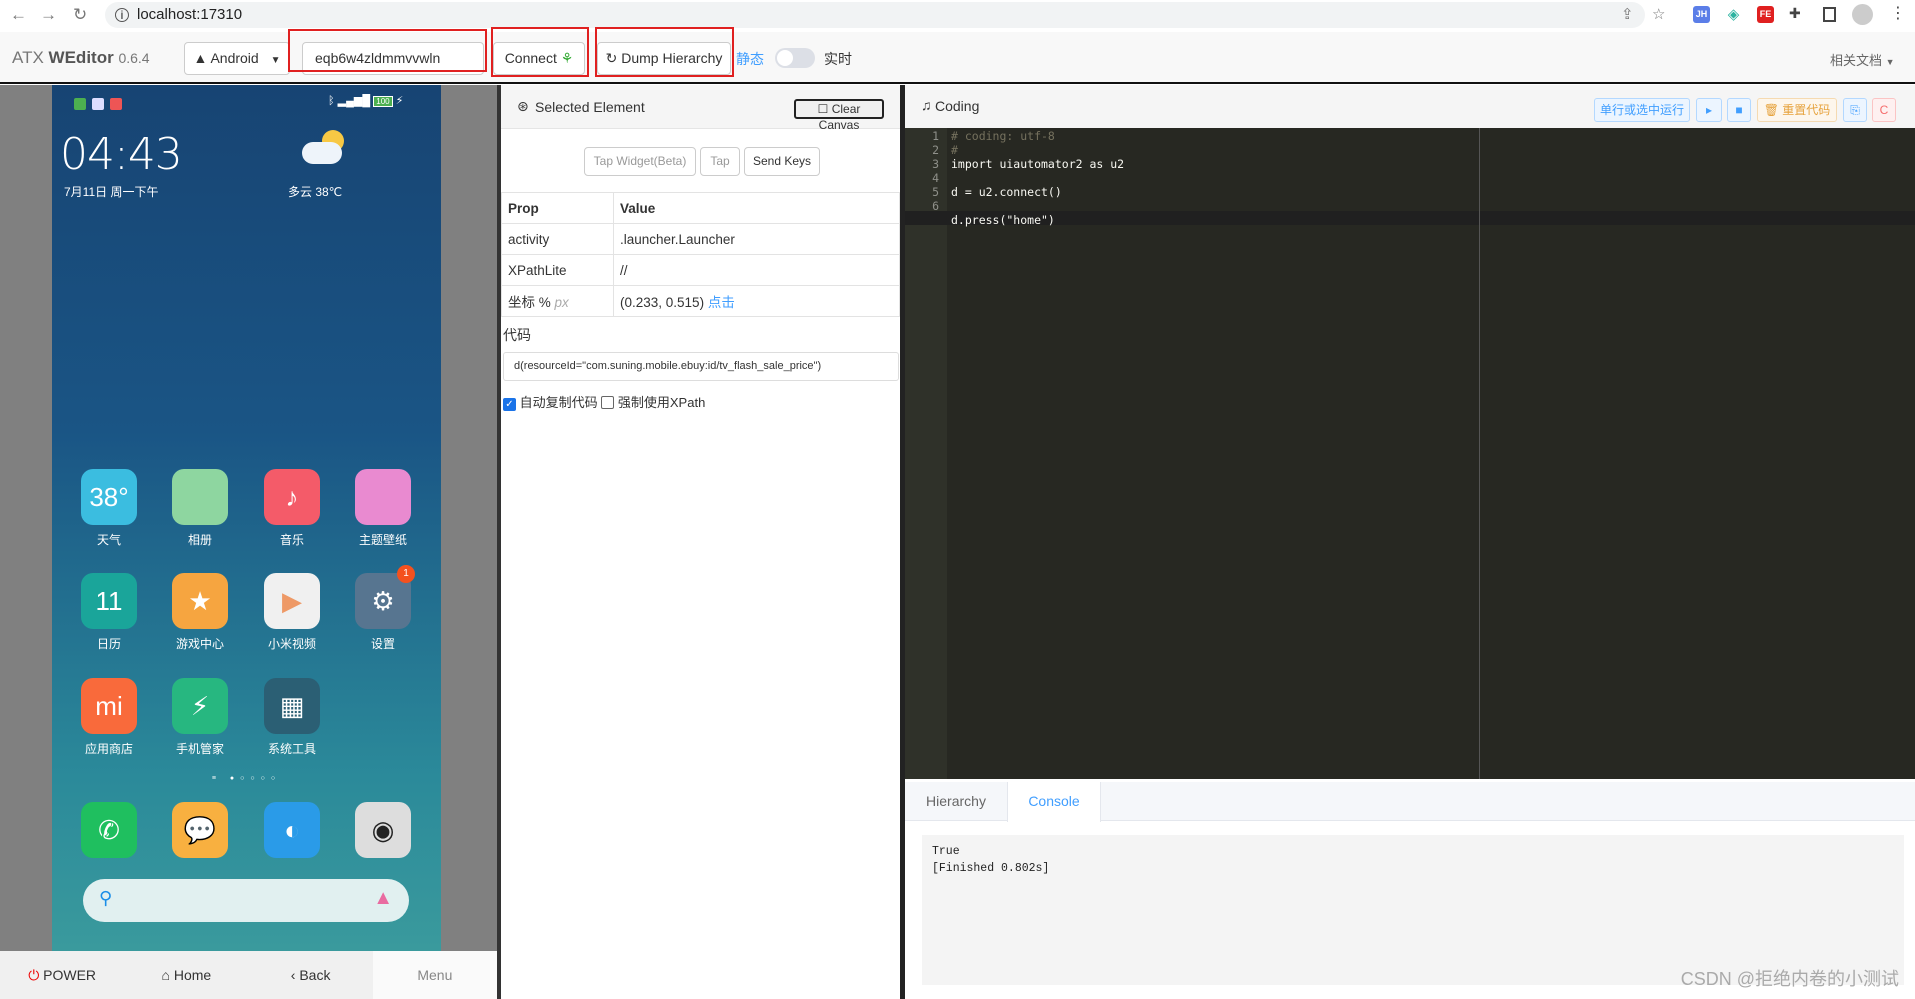 The height and width of the screenshot is (999, 1915). What do you see at coordinates (1658, 14) in the screenshot?
I see `bookmark-star-icon: ☆` at bounding box center [1658, 14].